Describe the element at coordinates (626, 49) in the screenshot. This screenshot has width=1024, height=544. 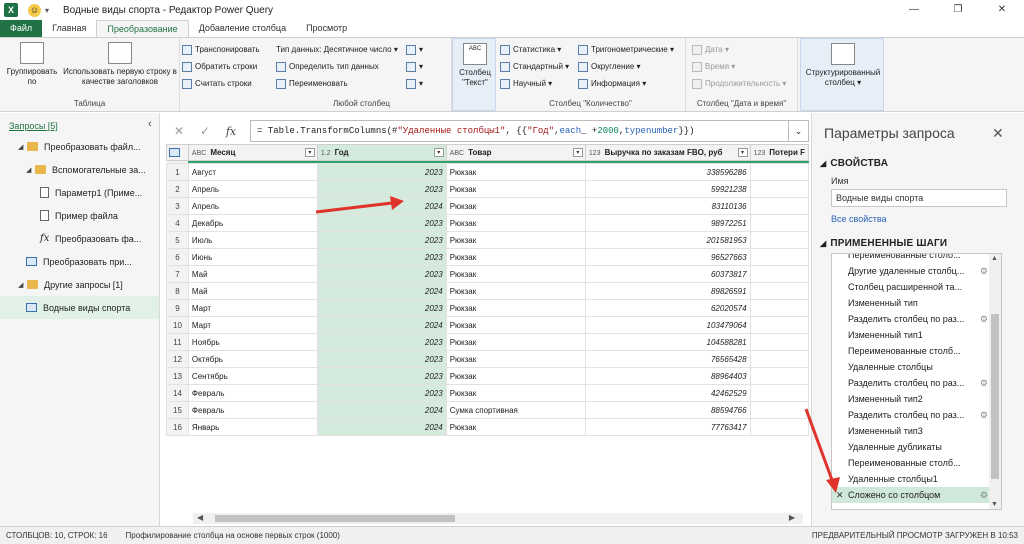
I see `trigonometry-button: Тригонометрические ▾` at that location.